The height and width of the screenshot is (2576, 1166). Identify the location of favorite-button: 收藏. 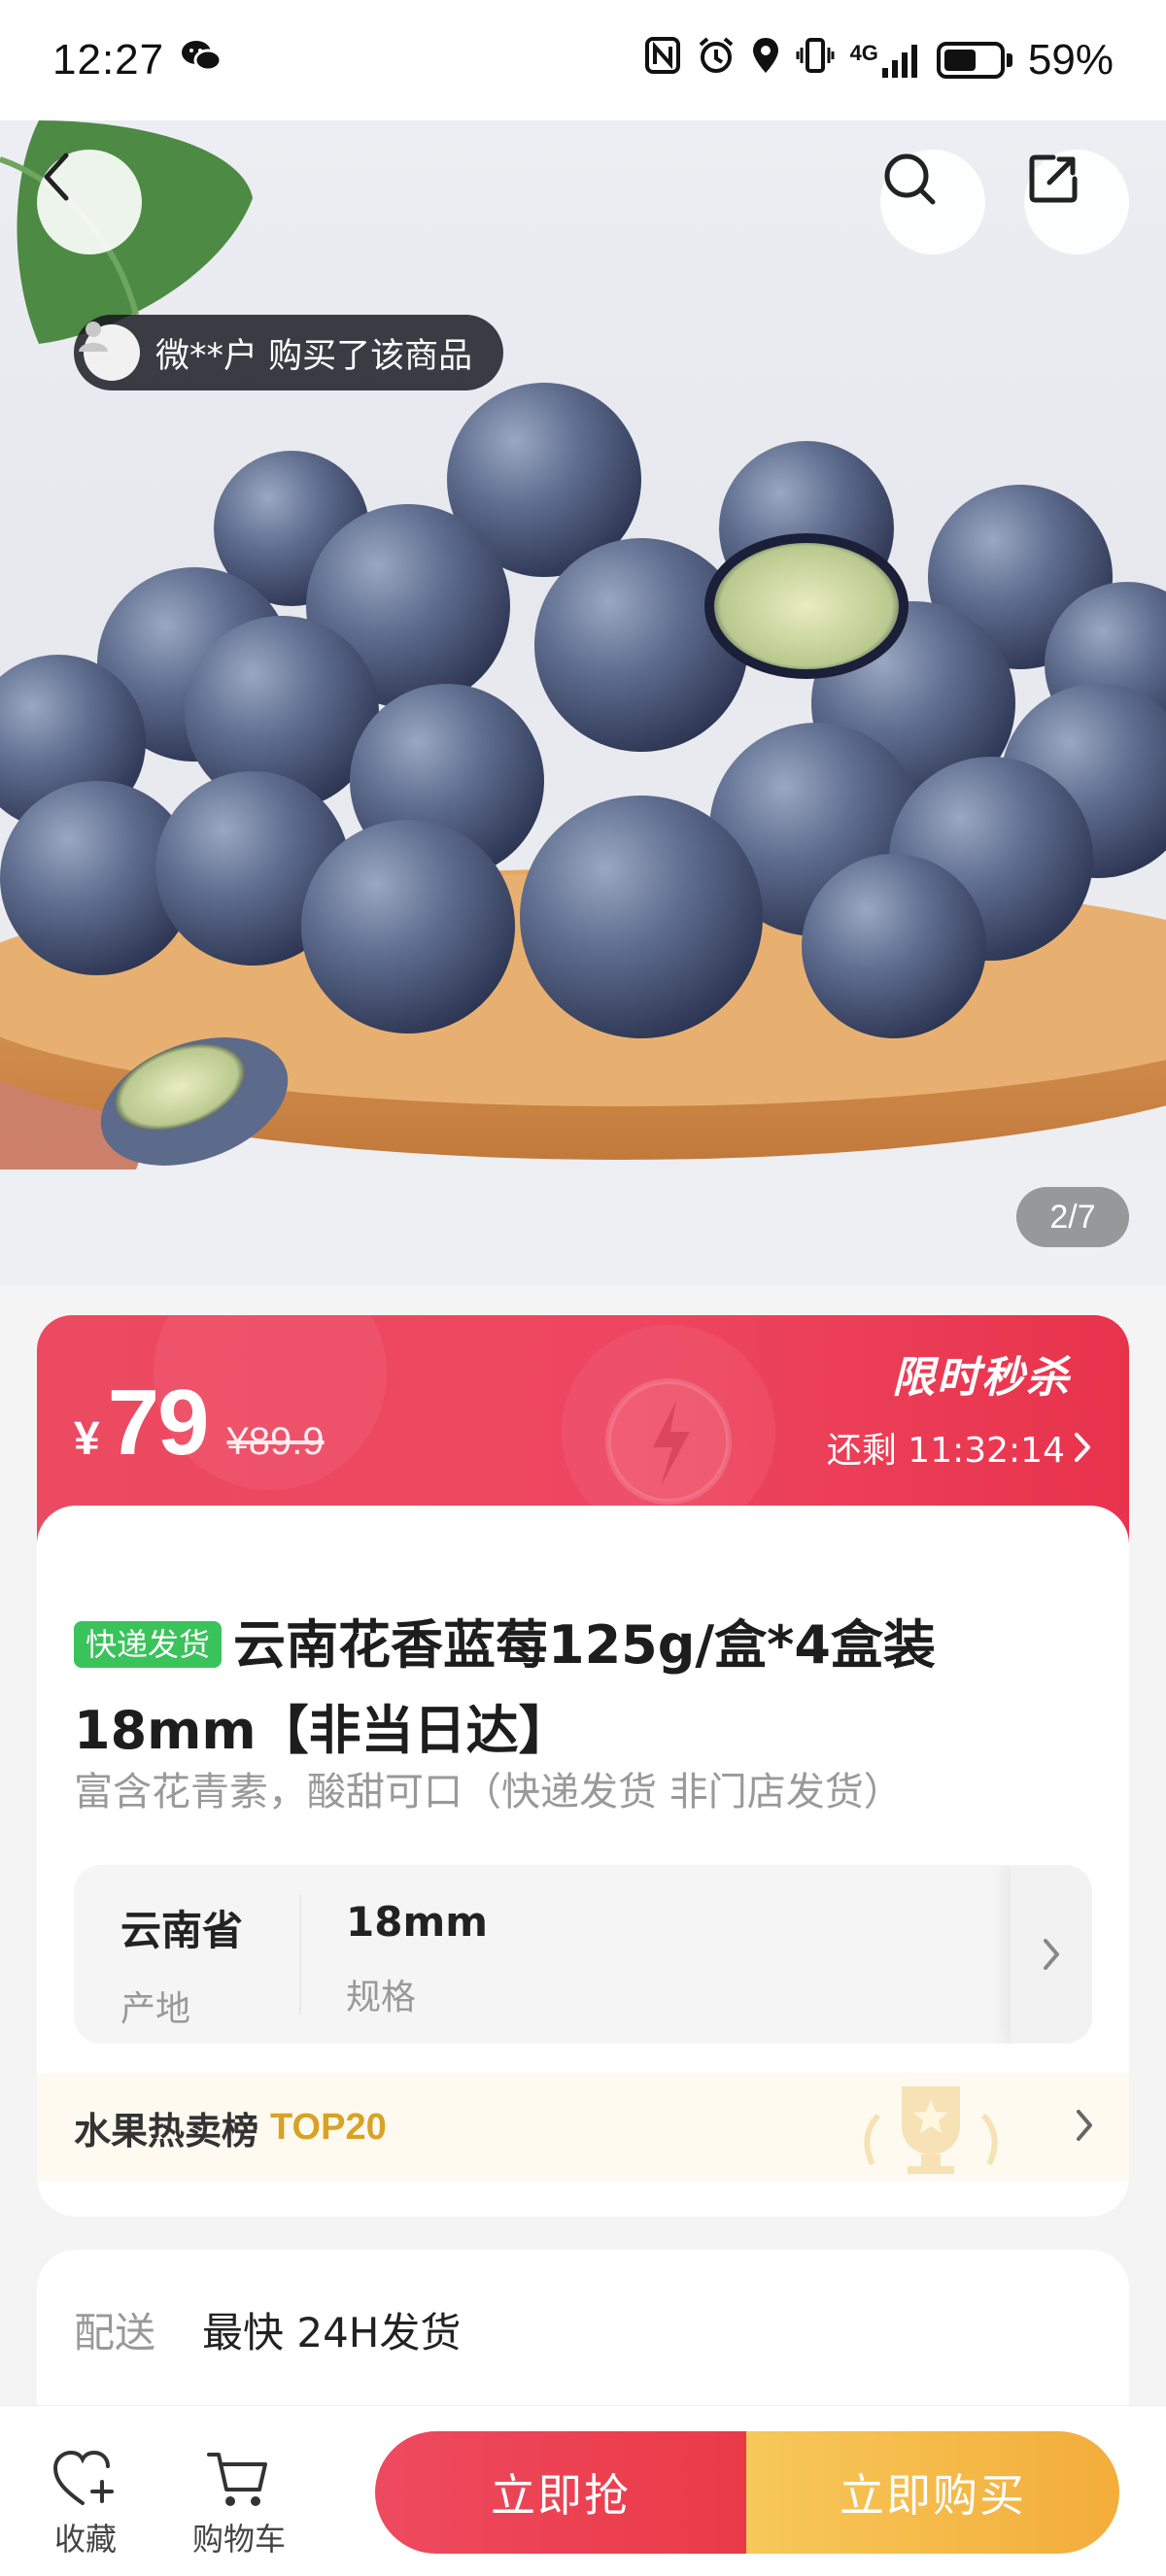
(85, 2504).